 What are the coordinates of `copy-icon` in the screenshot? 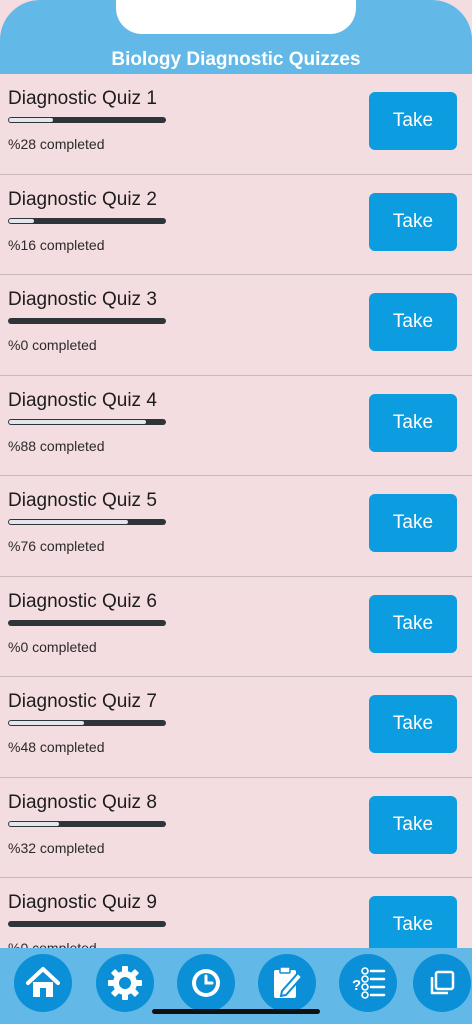 It's located at (442, 982).